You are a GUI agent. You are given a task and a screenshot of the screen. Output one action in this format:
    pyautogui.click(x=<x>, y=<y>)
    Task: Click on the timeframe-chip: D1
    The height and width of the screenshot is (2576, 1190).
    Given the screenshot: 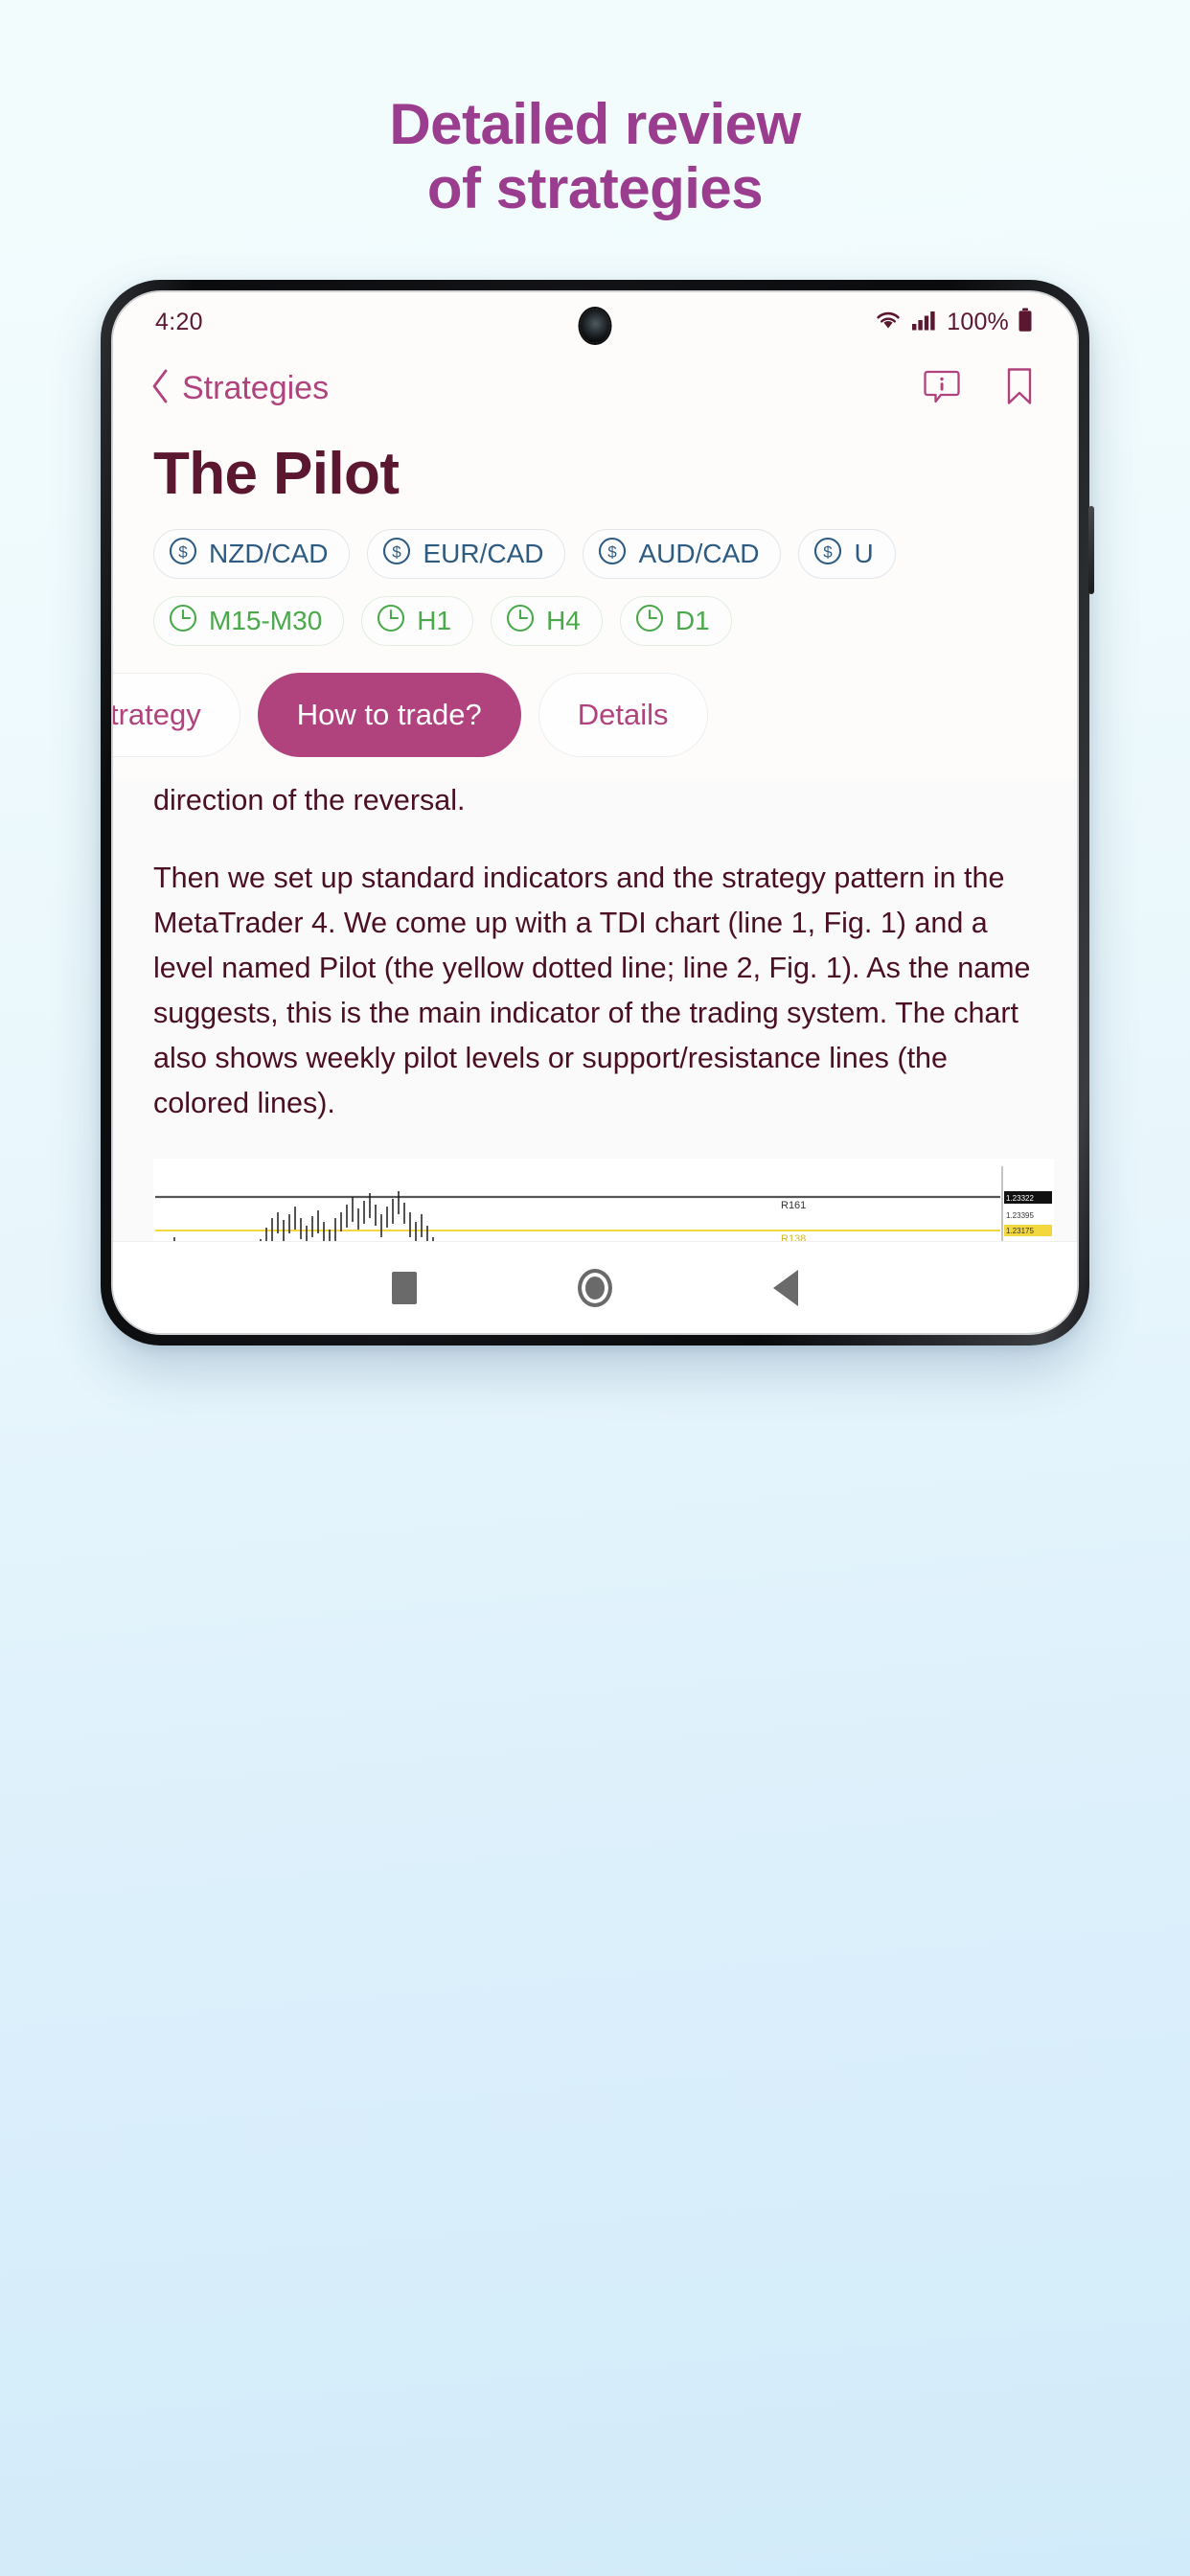 What is the action you would take?
    pyautogui.click(x=676, y=621)
    